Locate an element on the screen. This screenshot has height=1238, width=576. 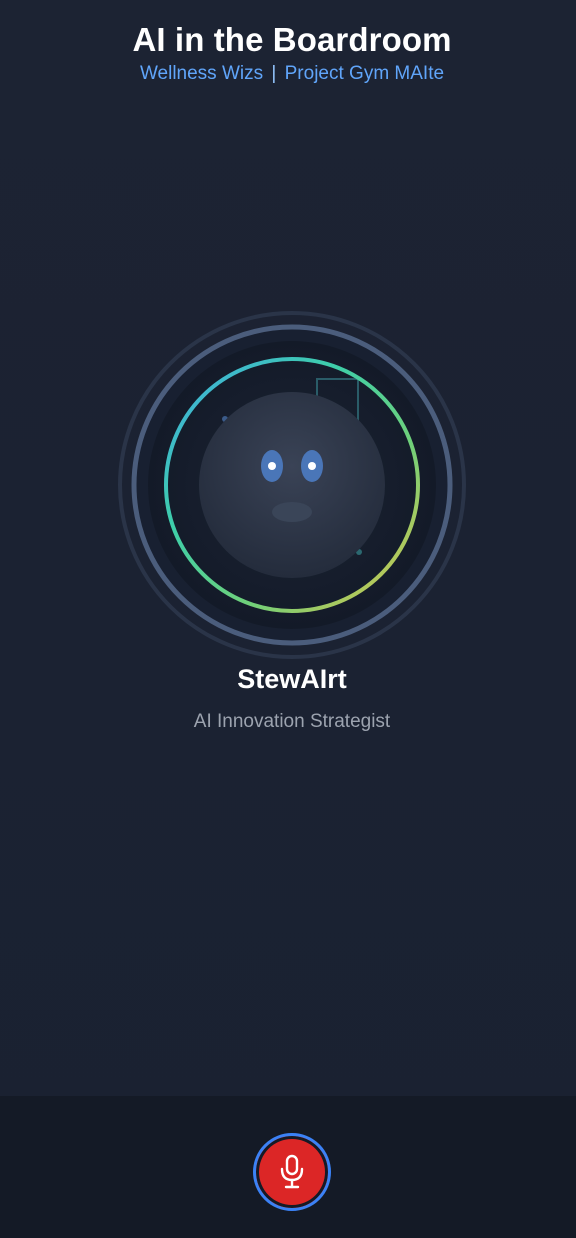
robot-face is located at coordinates (292, 485).